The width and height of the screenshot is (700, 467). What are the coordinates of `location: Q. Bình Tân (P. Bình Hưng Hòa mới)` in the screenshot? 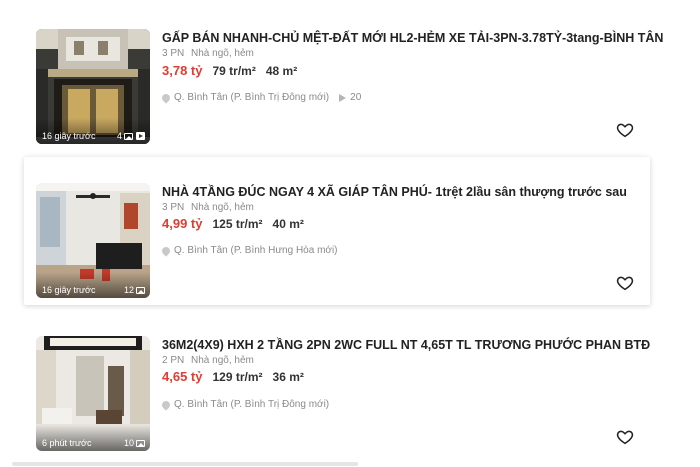 It's located at (249, 250).